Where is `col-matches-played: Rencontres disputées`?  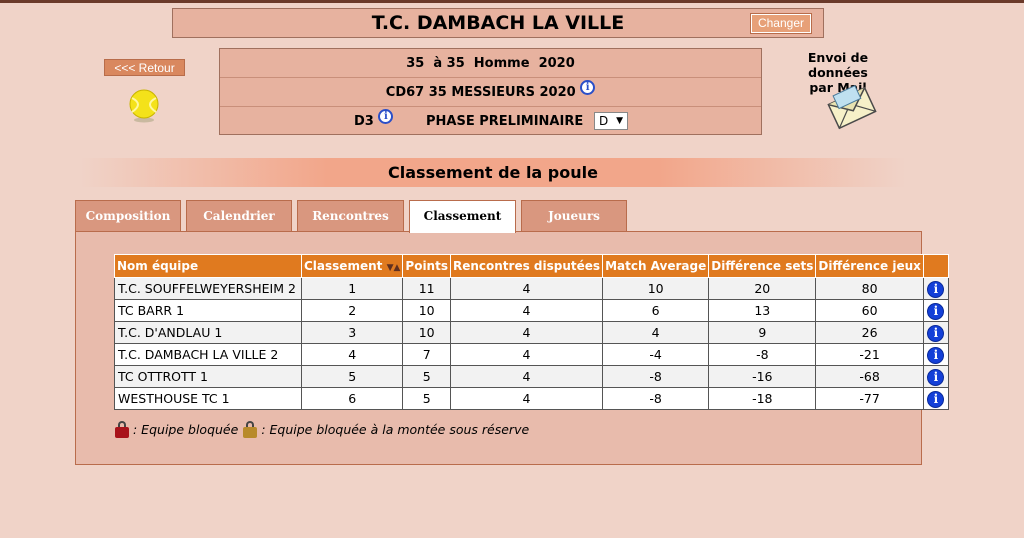 col-matches-played: Rencontres disputées is located at coordinates (526, 266).